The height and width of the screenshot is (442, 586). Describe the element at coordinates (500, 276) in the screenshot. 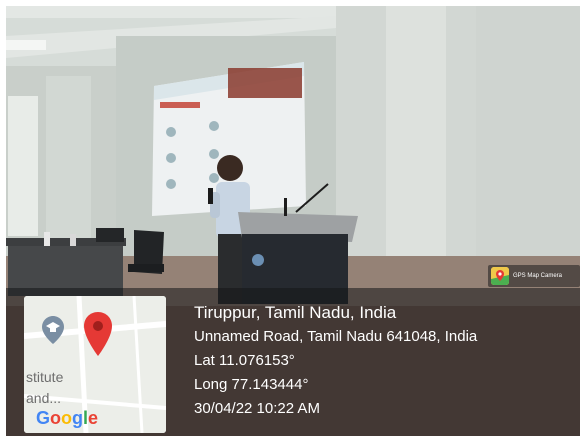

I see `gps-map-camera-icon` at that location.